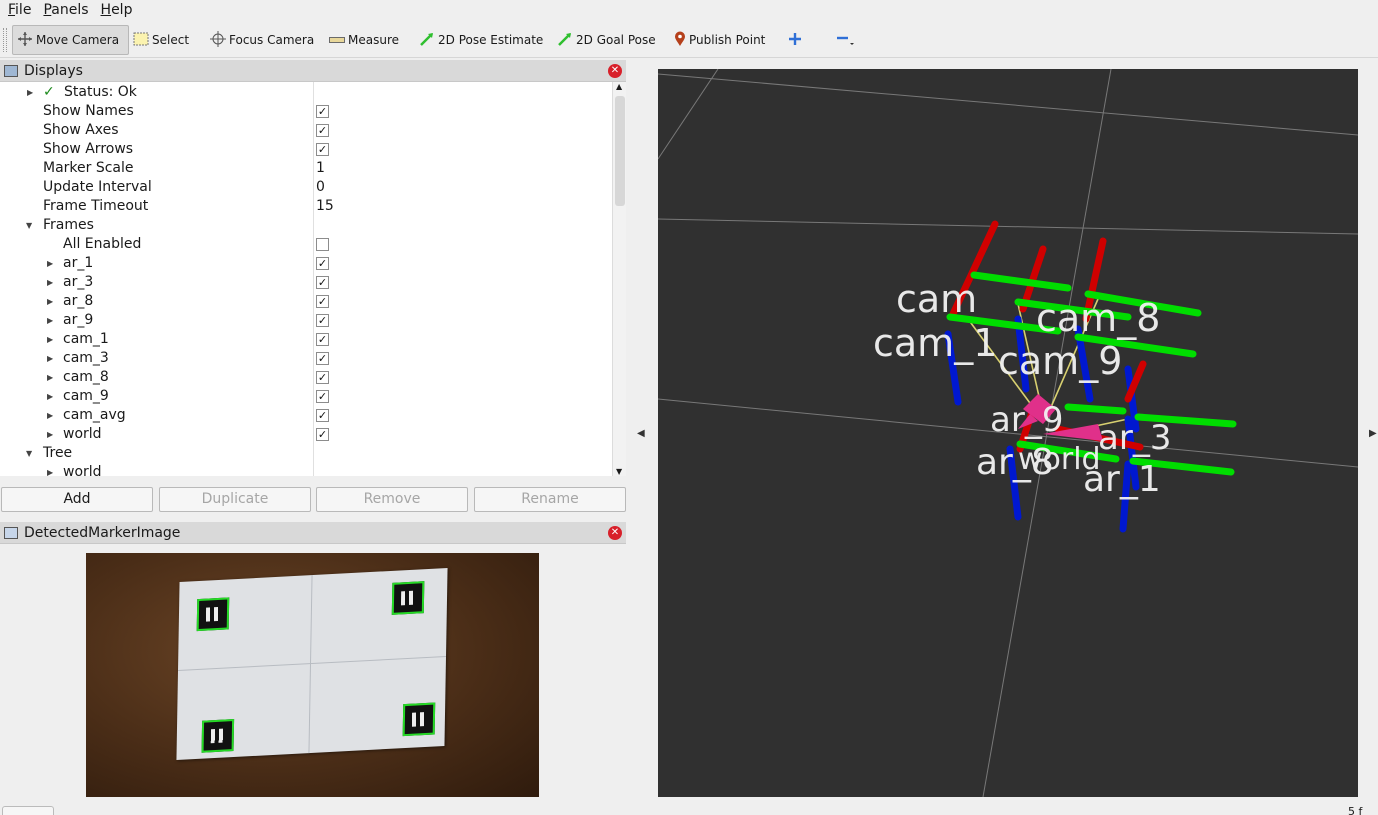  Describe the element at coordinates (619, 471) in the screenshot. I see `scroll-down-icon: ▼` at that location.